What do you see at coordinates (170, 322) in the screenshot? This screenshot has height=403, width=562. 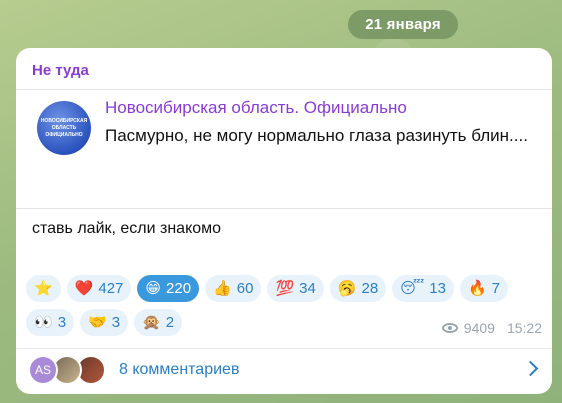 I see `reaction-count: 2` at bounding box center [170, 322].